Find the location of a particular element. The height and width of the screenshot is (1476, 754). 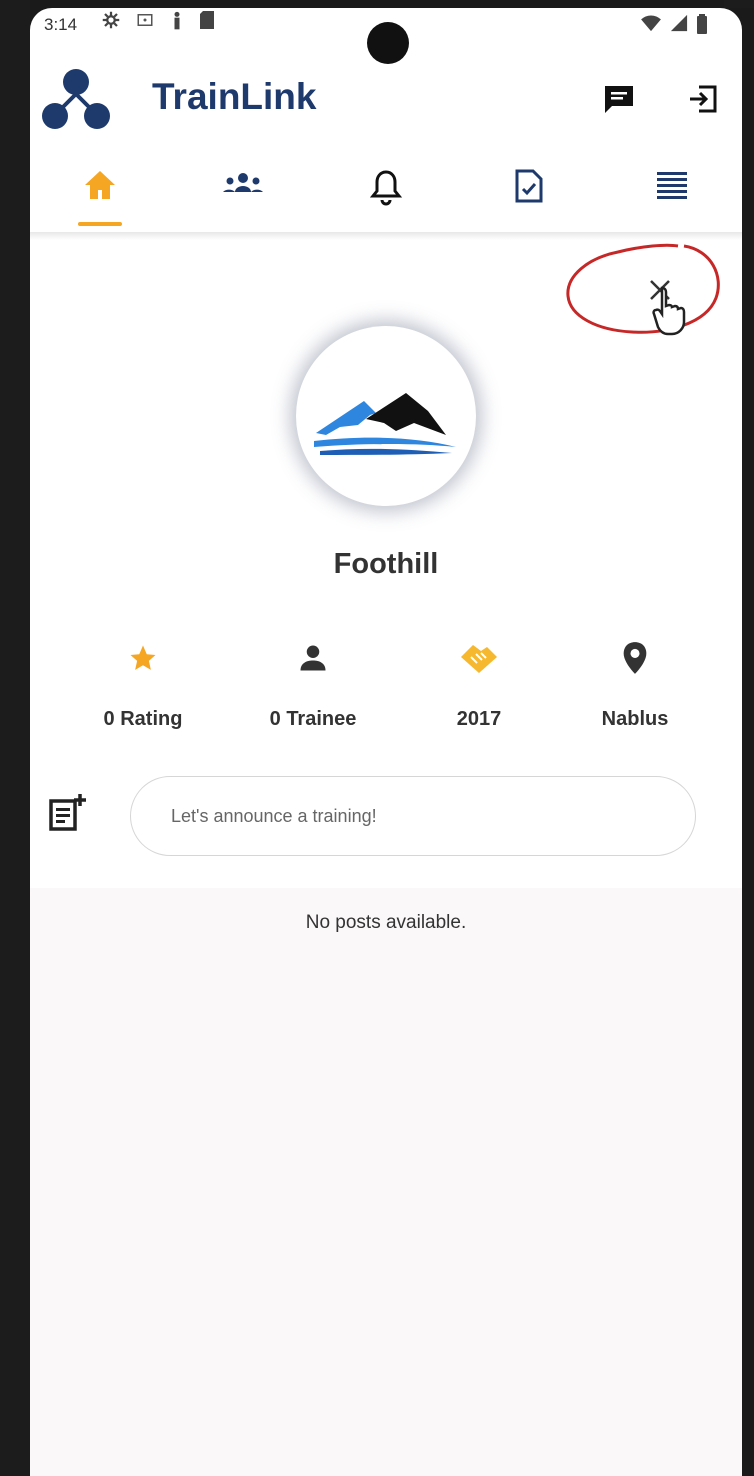

company-avatar is located at coordinates (386, 416).